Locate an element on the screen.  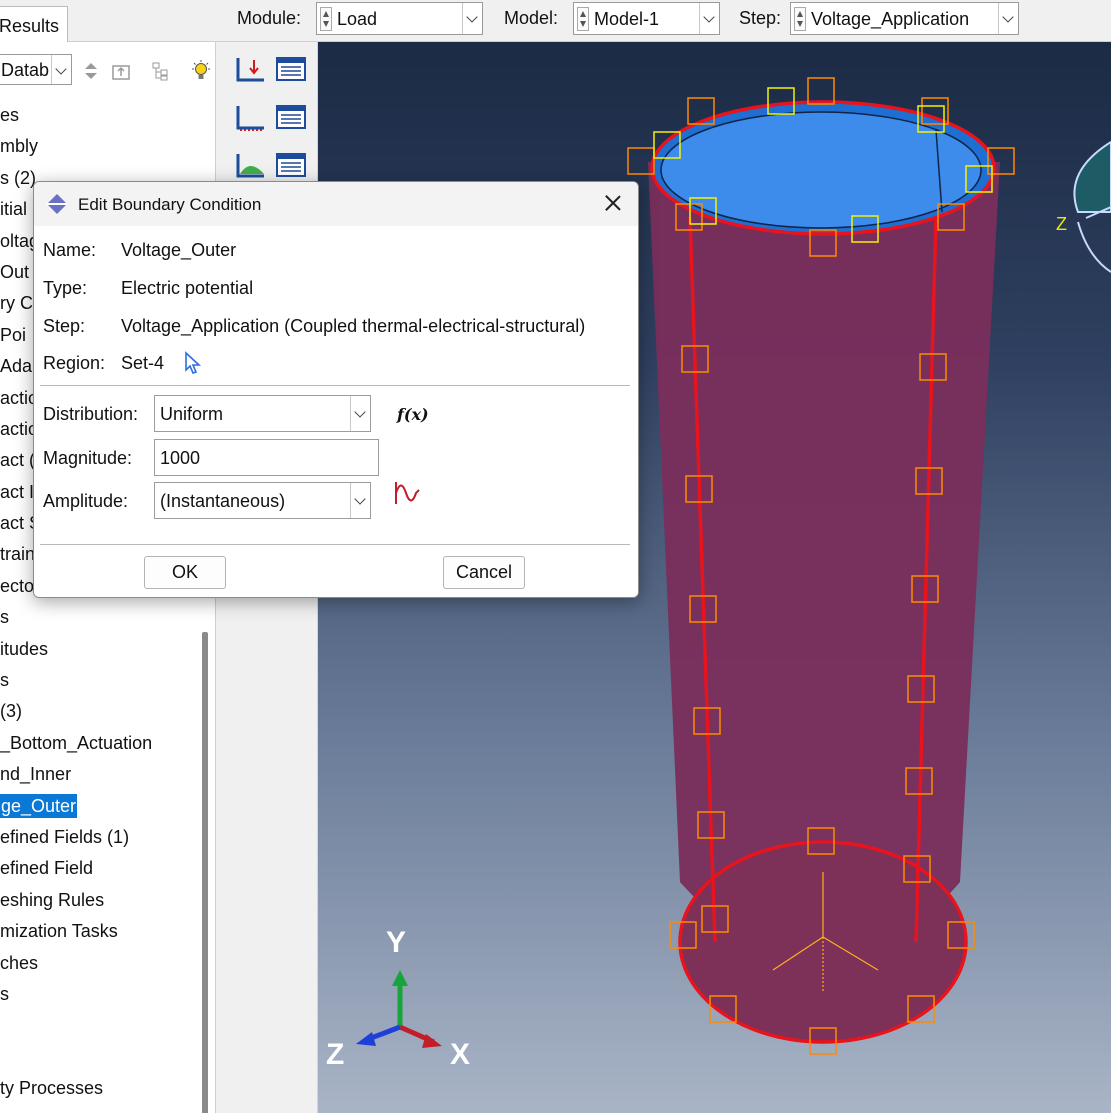
triad-z-label: Z is located at coordinates (335, 1054).